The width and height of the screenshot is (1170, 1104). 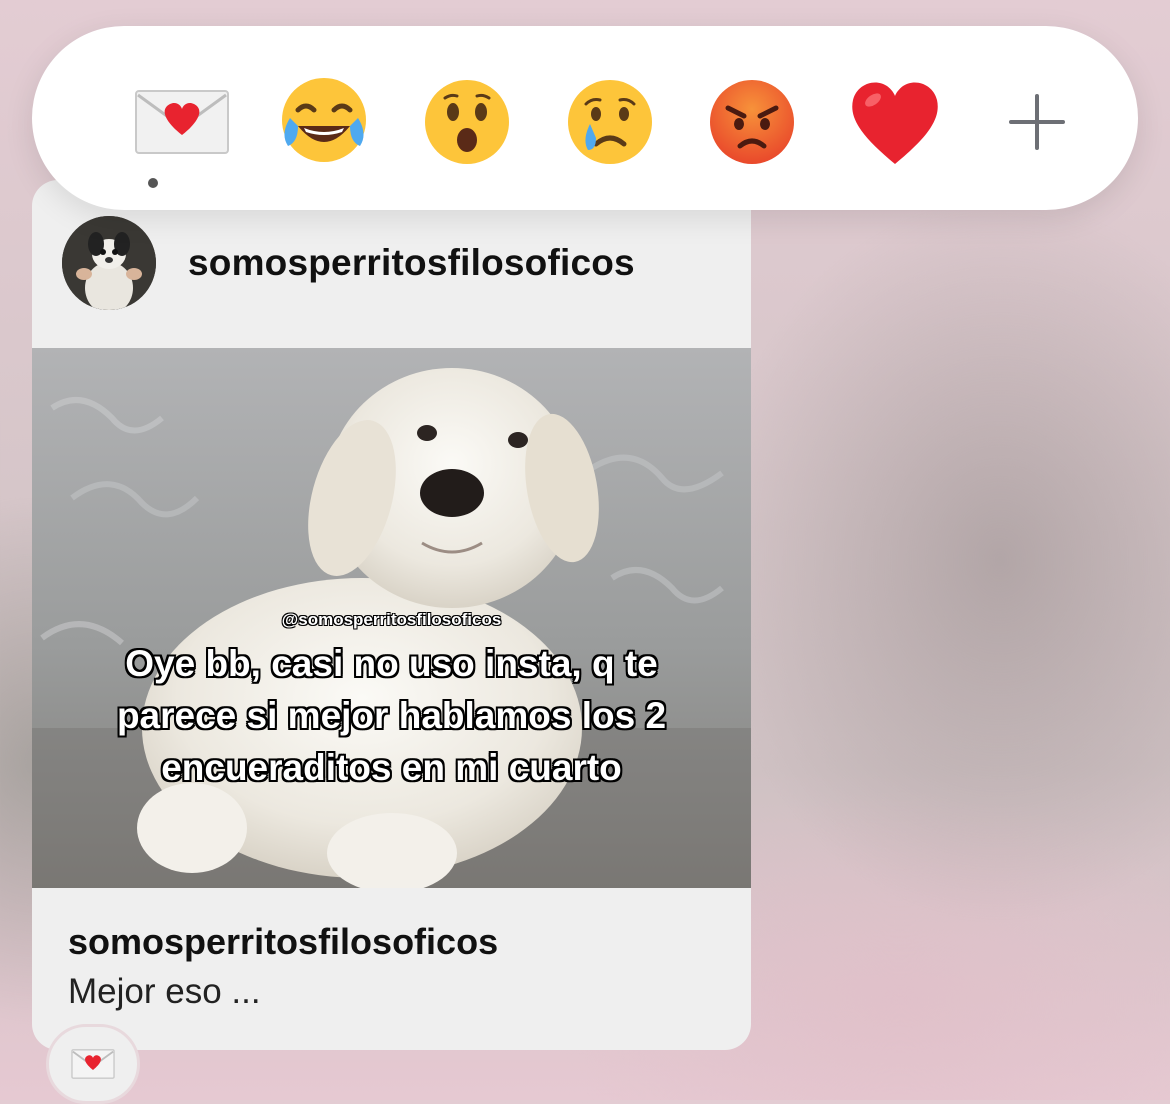 I want to click on dog-avatar-image, so click(x=109, y=263).